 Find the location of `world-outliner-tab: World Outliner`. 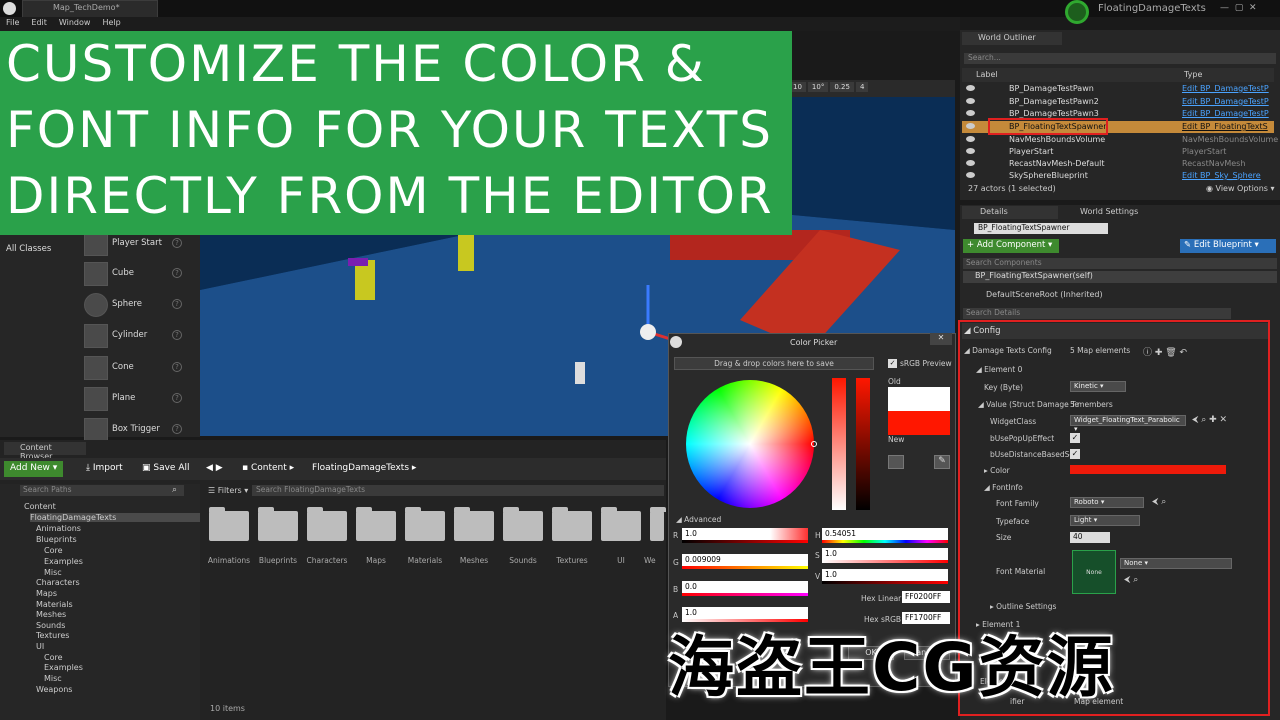

world-outliner-tab: World Outliner is located at coordinates (1012, 38).